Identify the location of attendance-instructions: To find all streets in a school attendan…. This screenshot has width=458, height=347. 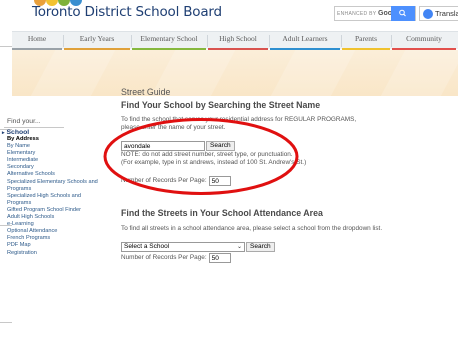
(252, 228).